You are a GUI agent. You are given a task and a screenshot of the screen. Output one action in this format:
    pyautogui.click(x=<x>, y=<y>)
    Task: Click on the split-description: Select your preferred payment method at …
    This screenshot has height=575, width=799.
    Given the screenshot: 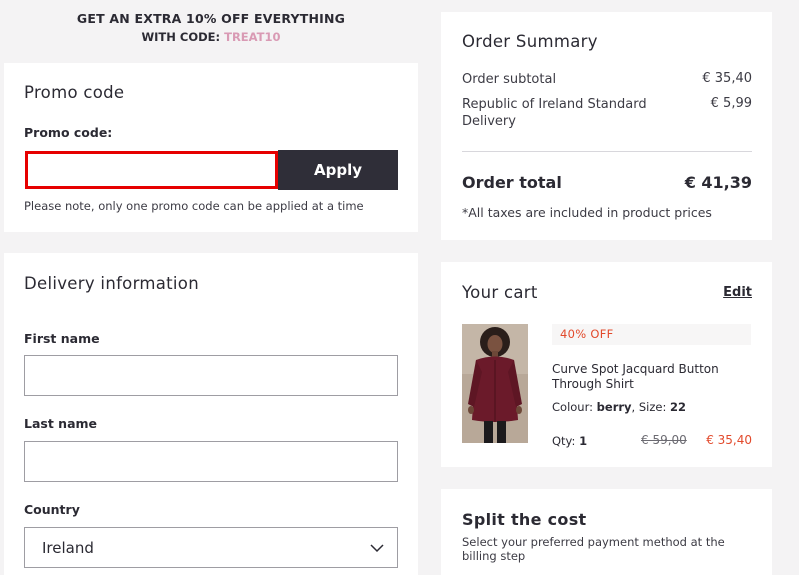 What is the action you would take?
    pyautogui.click(x=593, y=549)
    